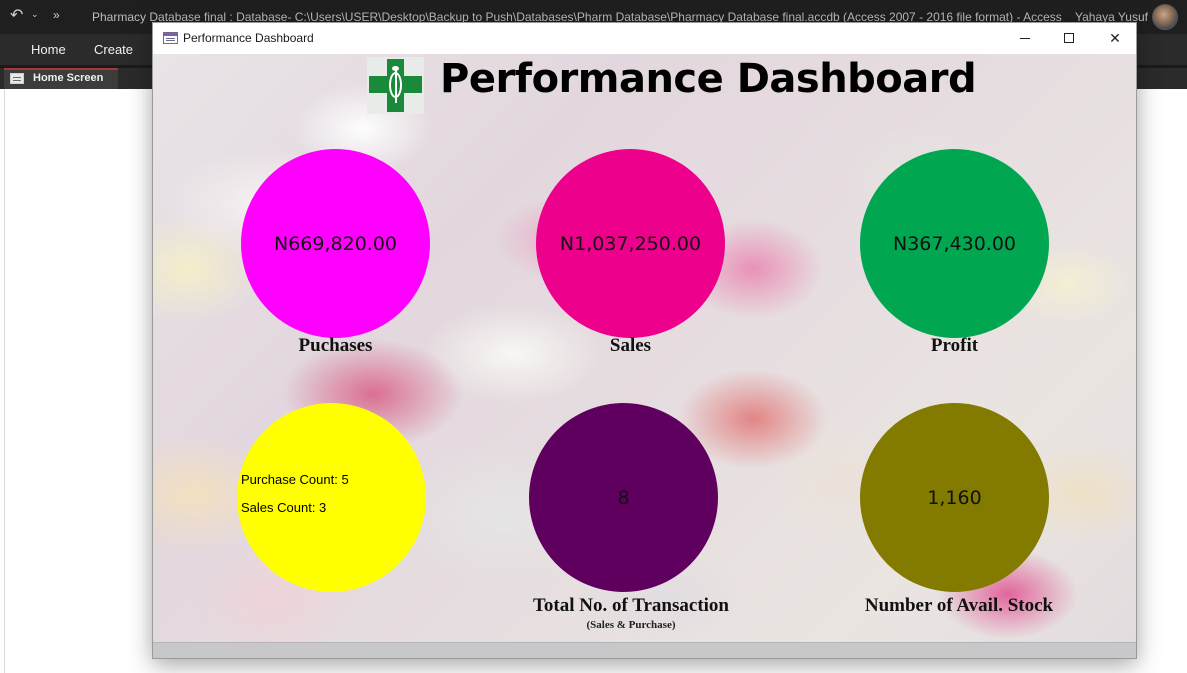  I want to click on transactions-sublabel: (Sales & Purchase), so click(631, 625).